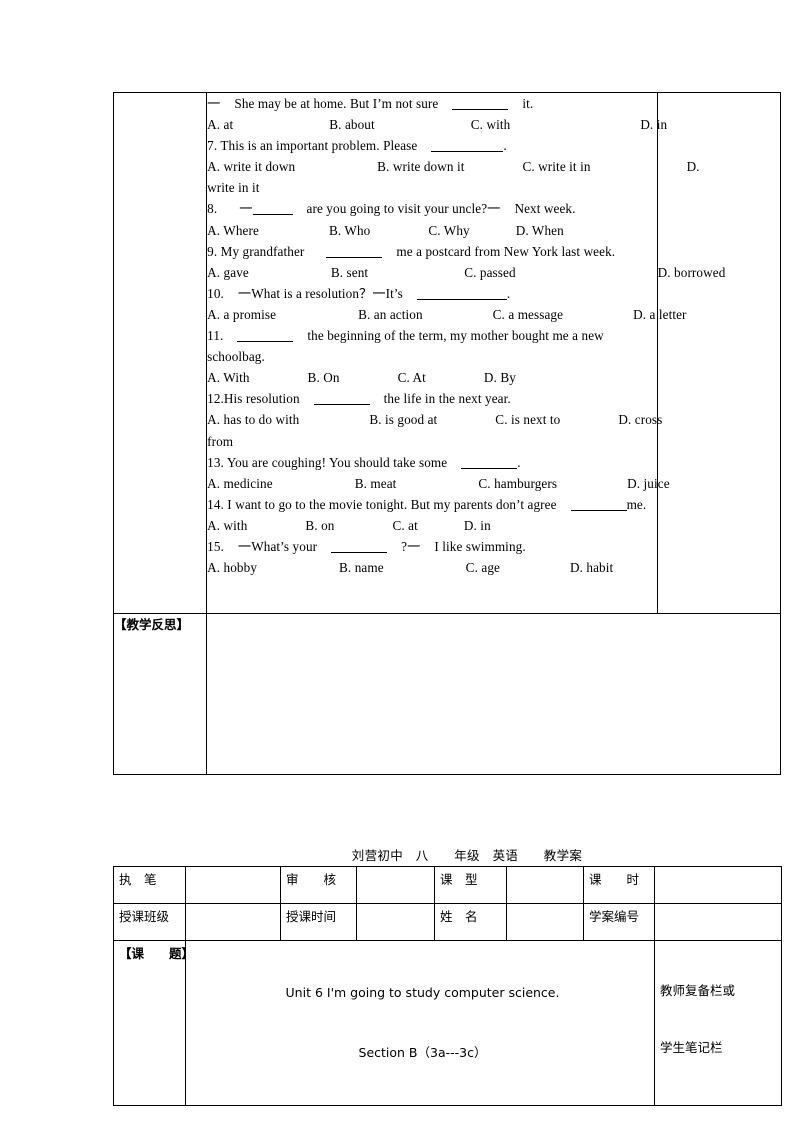 This screenshot has height=1123, width=794. Describe the element at coordinates (437, 125) in the screenshot. I see `question-line-q6-options: A. at B. about C. with D. in` at that location.